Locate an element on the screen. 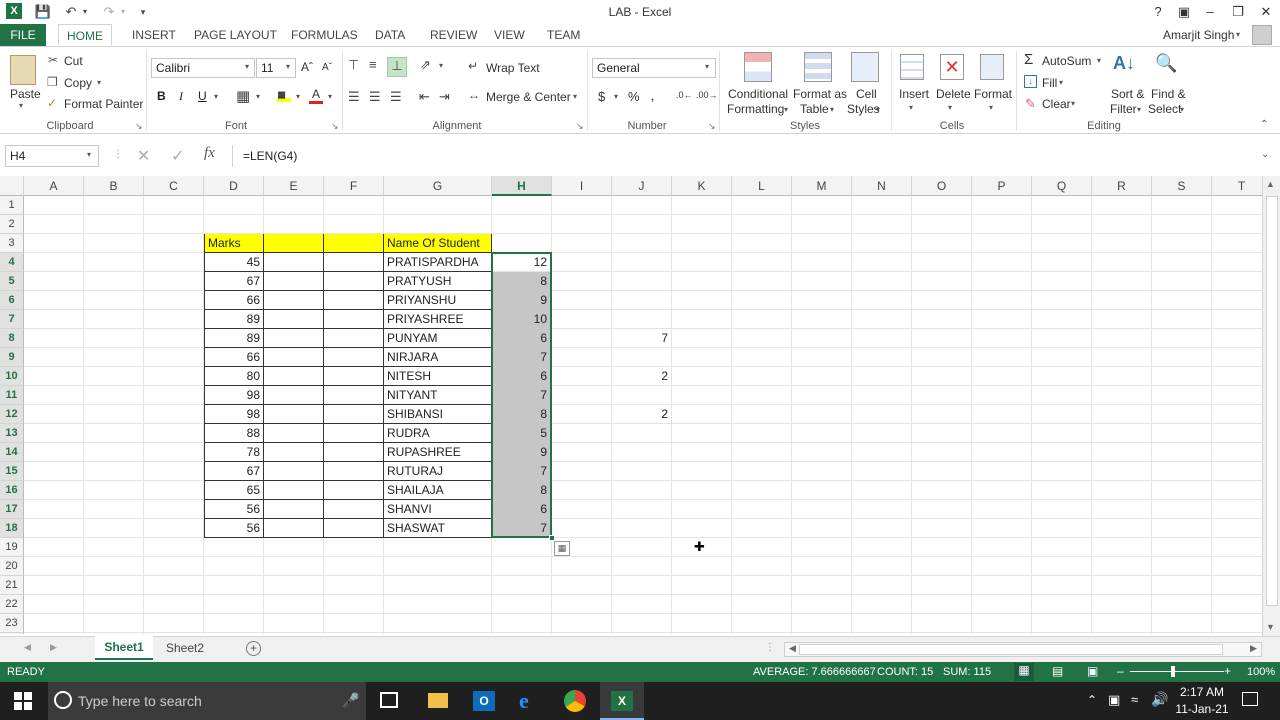  selected-cell: 8 is located at coordinates (522, 281).